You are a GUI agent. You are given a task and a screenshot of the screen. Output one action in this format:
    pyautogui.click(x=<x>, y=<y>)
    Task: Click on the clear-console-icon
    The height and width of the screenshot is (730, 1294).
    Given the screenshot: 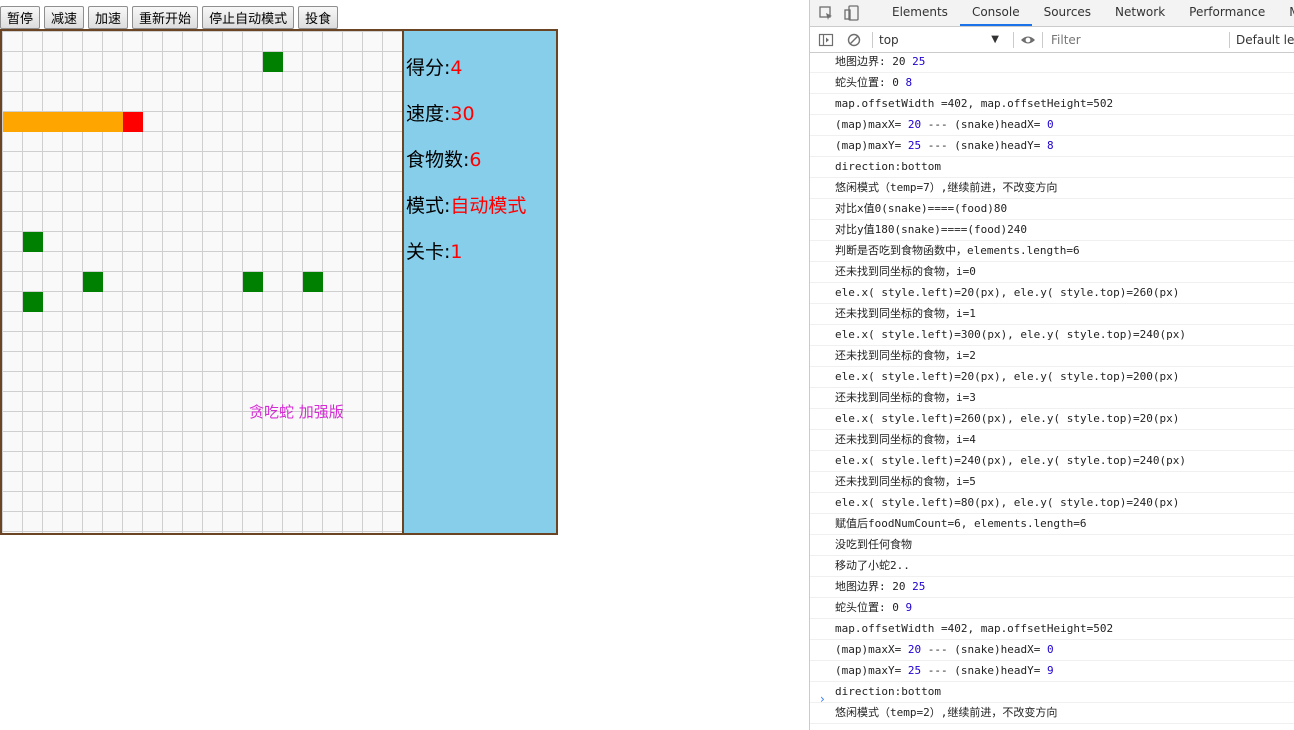 What is the action you would take?
    pyautogui.click(x=854, y=40)
    